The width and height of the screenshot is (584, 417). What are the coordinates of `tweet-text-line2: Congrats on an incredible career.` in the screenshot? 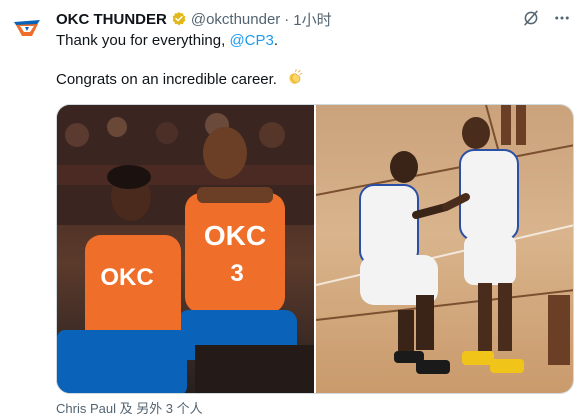 It's located at (179, 81).